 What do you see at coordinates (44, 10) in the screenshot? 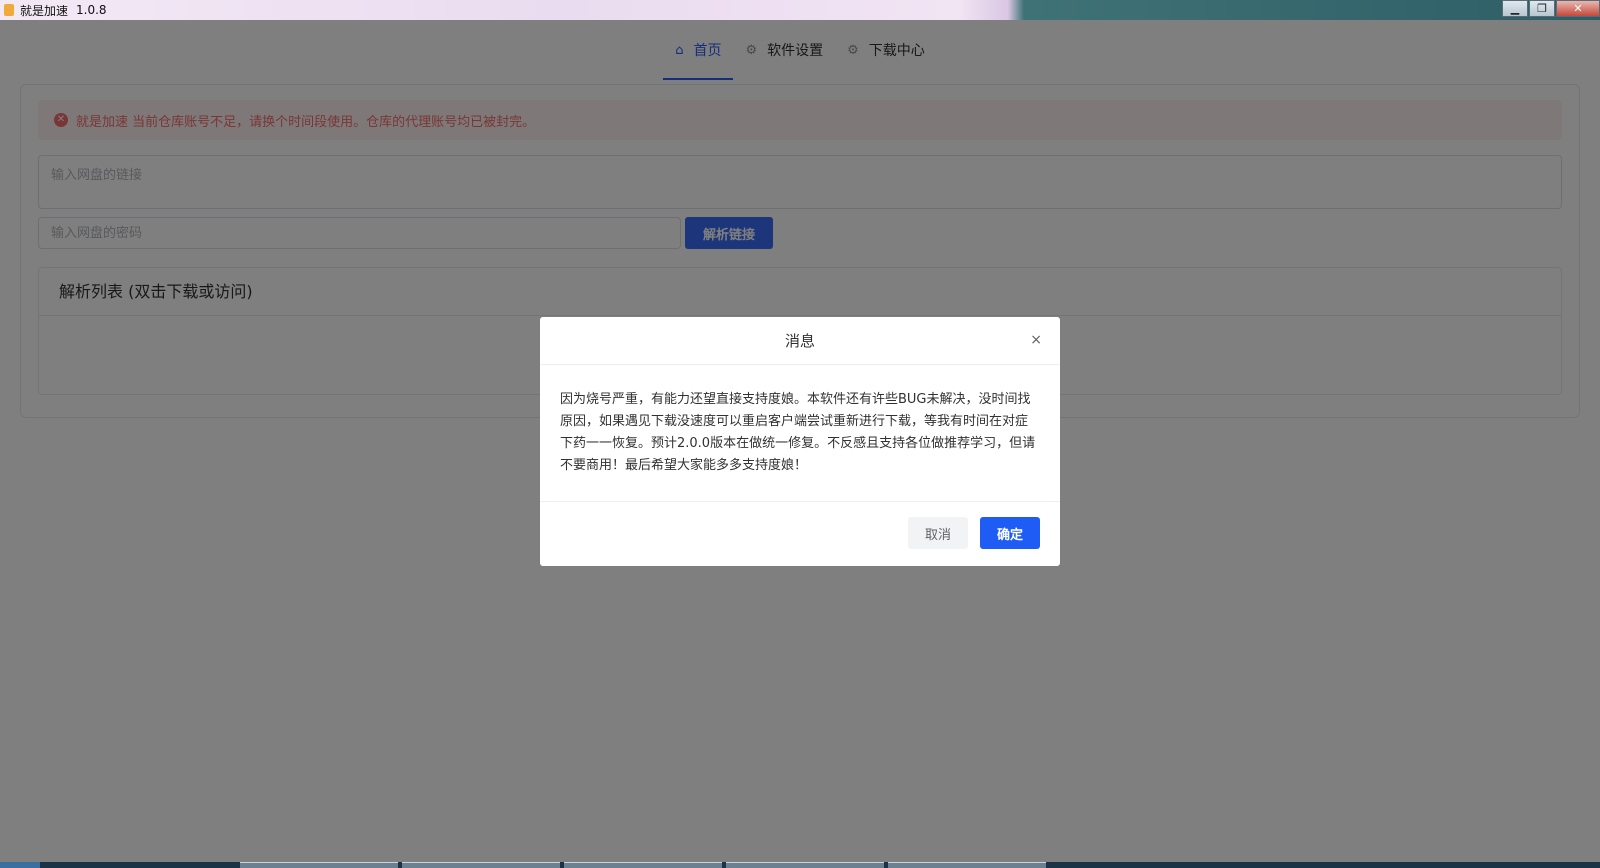
I see `window-title: 就是加速` at bounding box center [44, 10].